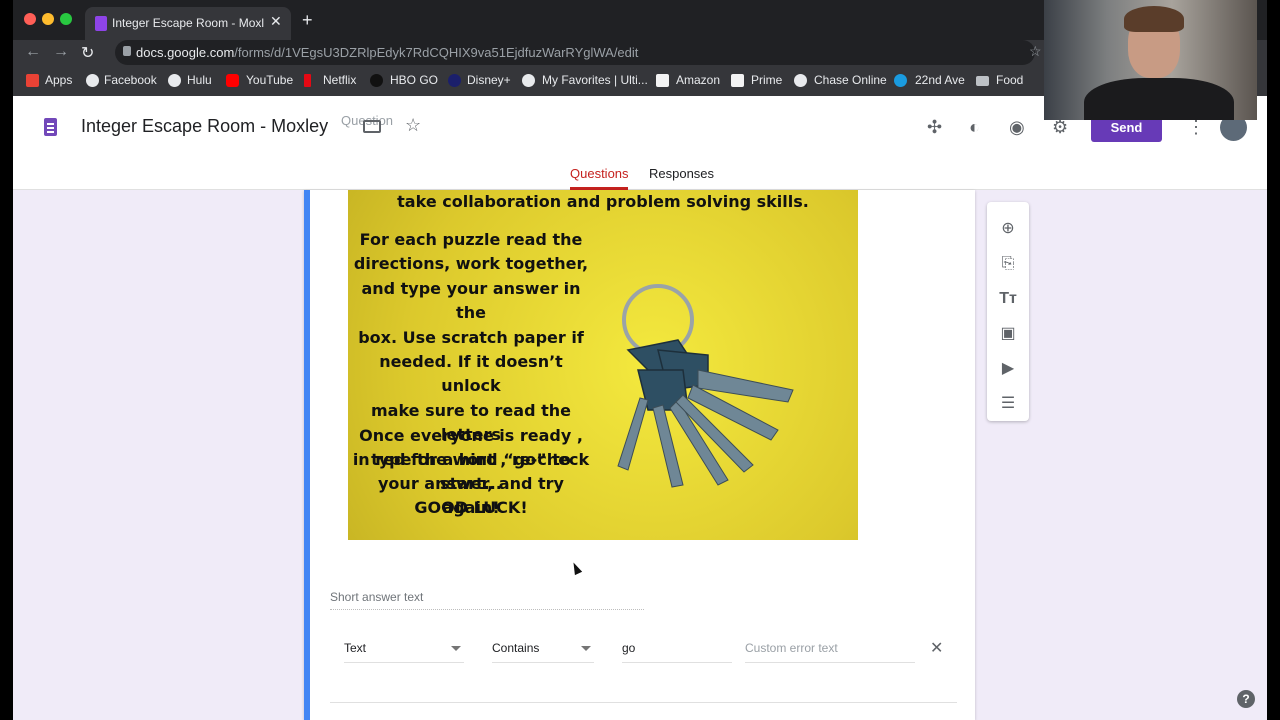 The image size is (1280, 720). I want to click on keys-illustration, so click(705, 386).